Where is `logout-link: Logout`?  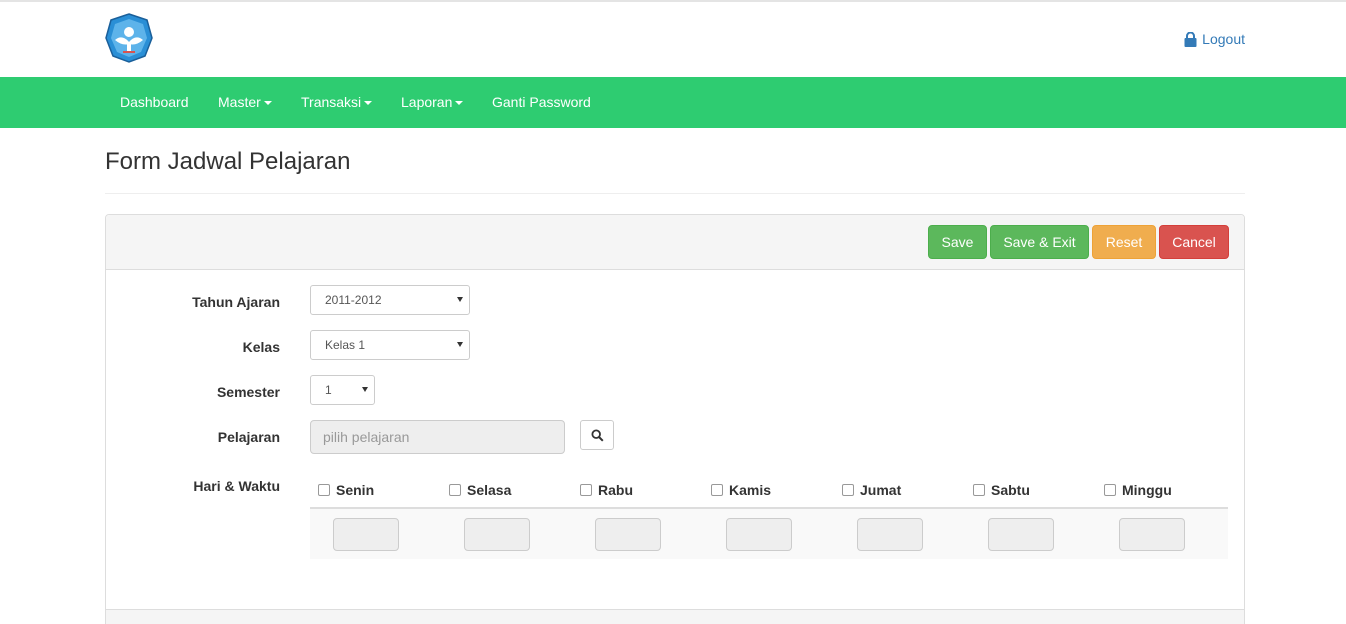 logout-link: Logout is located at coordinates (1214, 39).